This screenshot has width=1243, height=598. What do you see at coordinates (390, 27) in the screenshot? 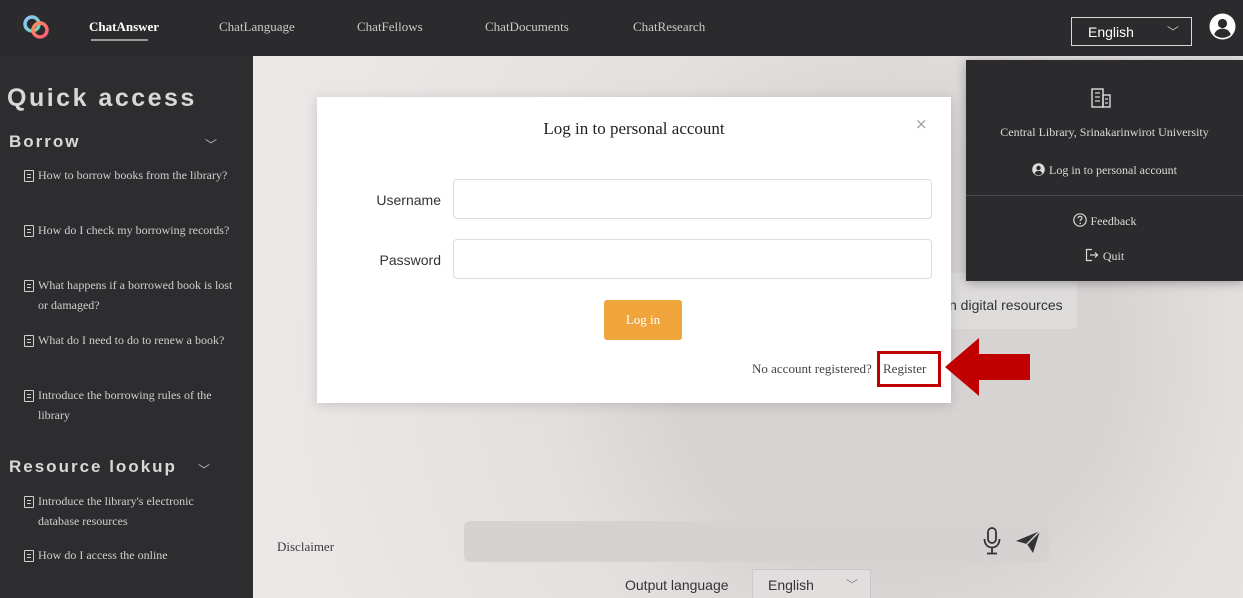
I see `nav-tab-chatfellows: ChatFellows` at bounding box center [390, 27].